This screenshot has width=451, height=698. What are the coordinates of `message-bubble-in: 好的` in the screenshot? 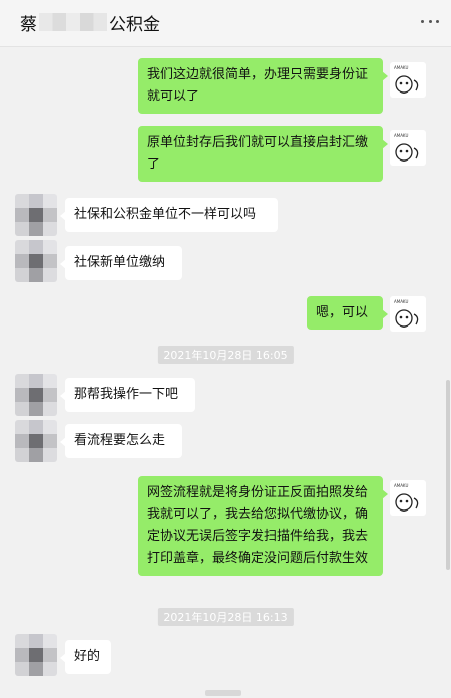 It's located at (85, 657).